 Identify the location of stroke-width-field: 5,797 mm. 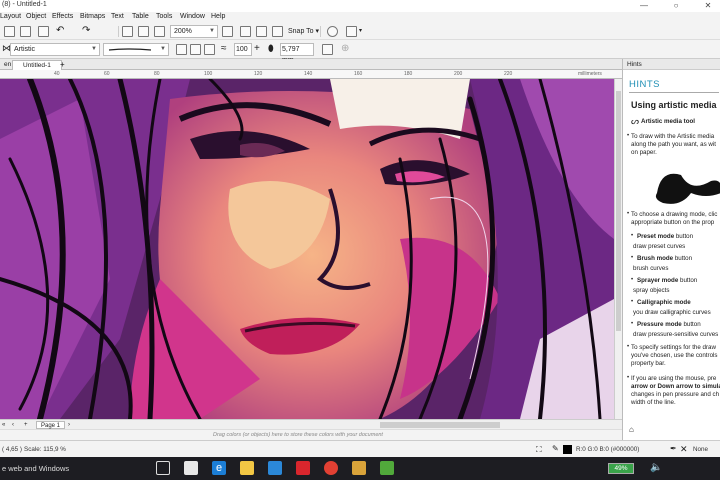
(297, 53).